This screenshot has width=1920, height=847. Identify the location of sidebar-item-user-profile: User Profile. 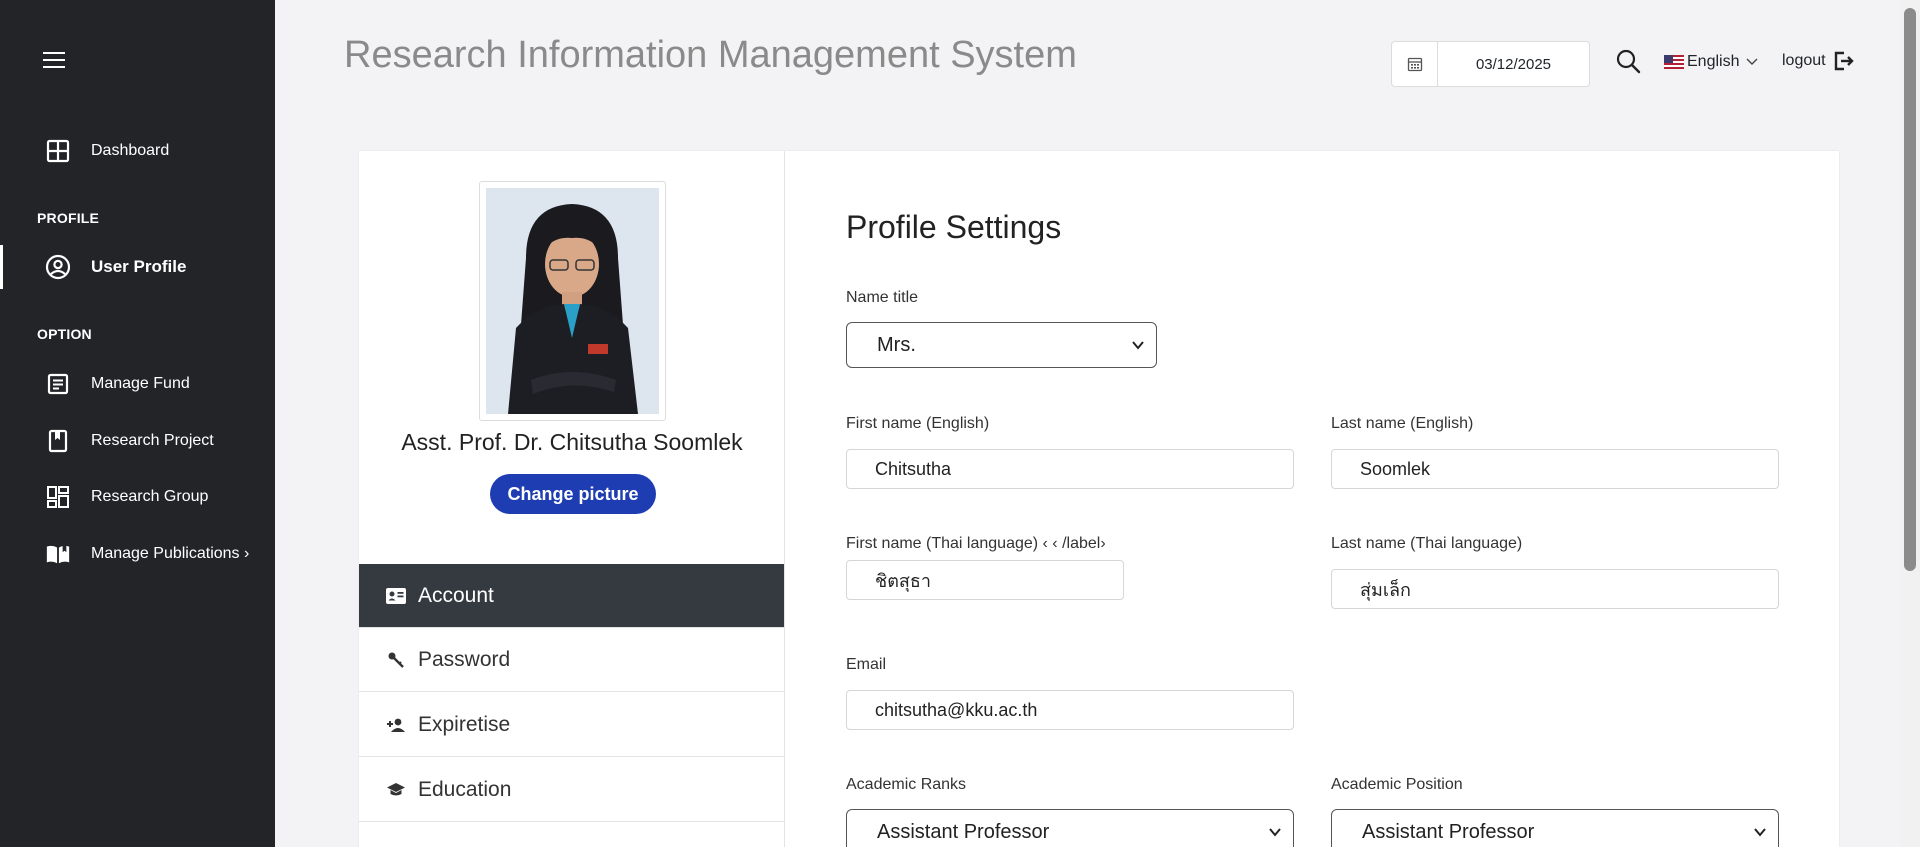
(137, 267).